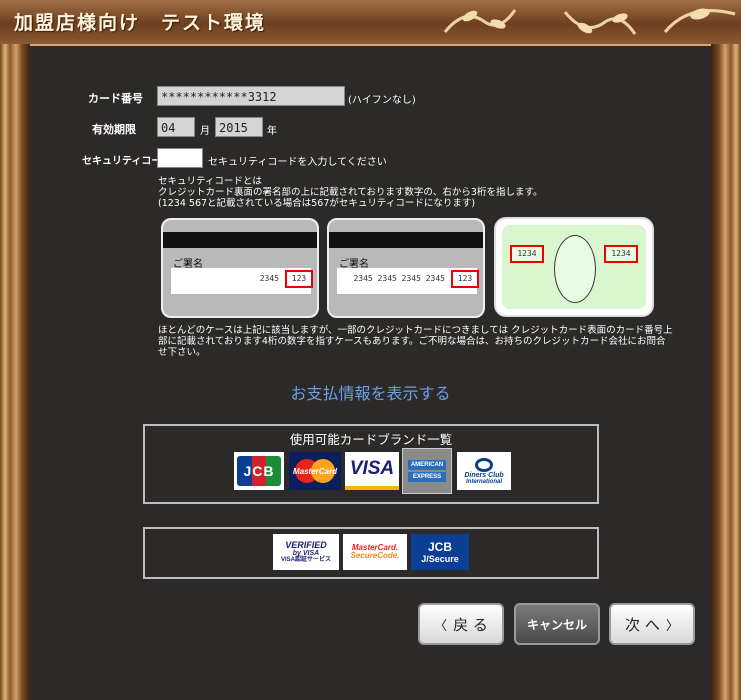  I want to click on year-unit: 年, so click(272, 131).